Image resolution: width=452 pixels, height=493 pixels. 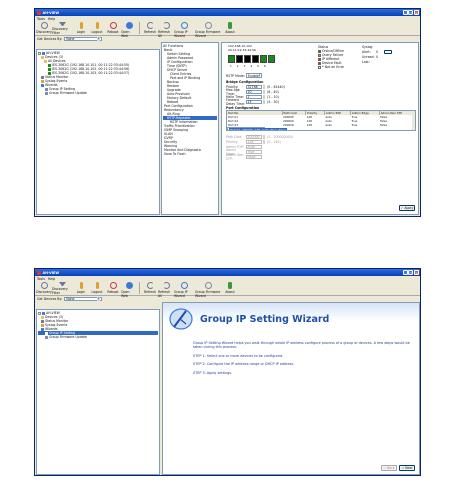 What do you see at coordinates (413, 120) in the screenshot?
I see `table-scrollbar` at bounding box center [413, 120].